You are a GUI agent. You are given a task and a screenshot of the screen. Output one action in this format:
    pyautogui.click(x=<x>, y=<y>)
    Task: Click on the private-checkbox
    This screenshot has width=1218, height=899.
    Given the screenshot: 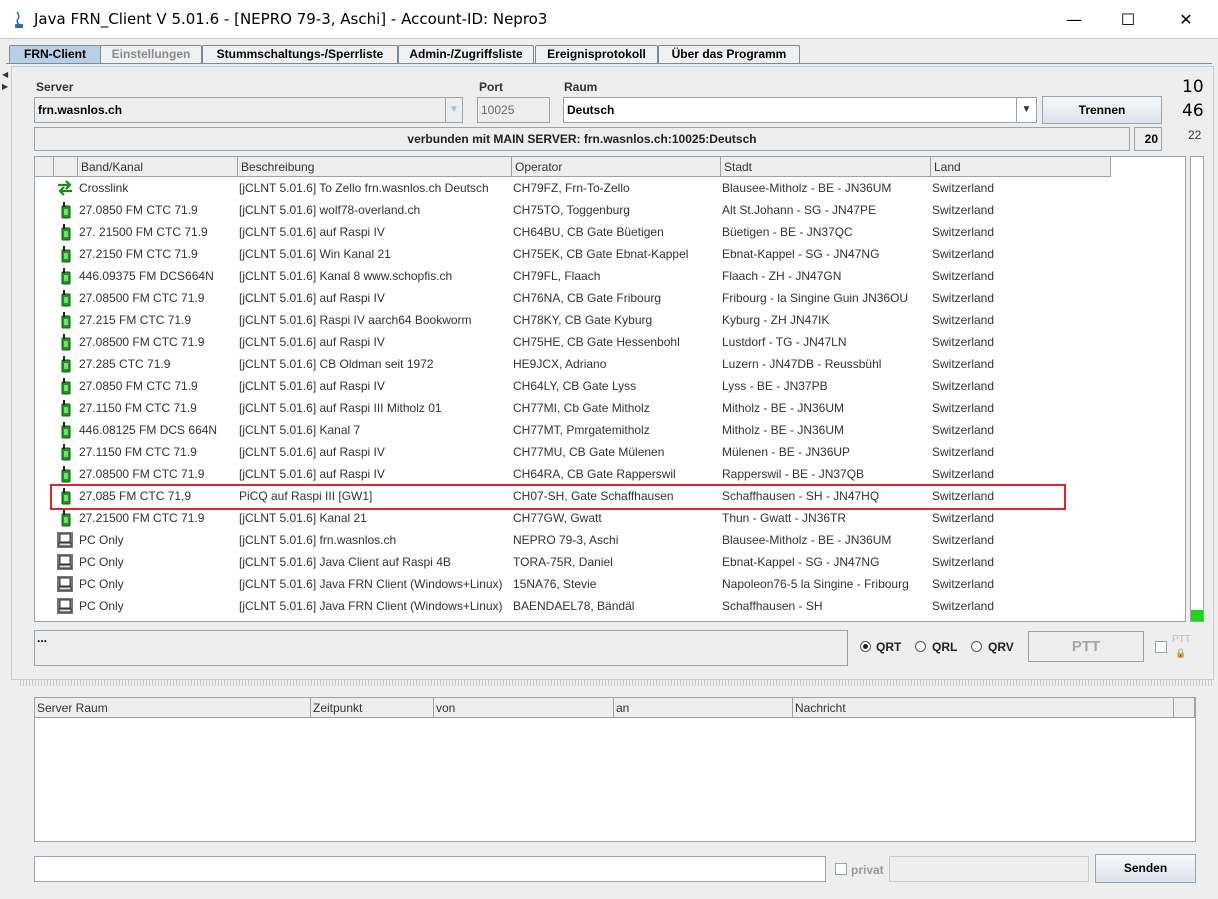 What is the action you would take?
    pyautogui.click(x=841, y=869)
    